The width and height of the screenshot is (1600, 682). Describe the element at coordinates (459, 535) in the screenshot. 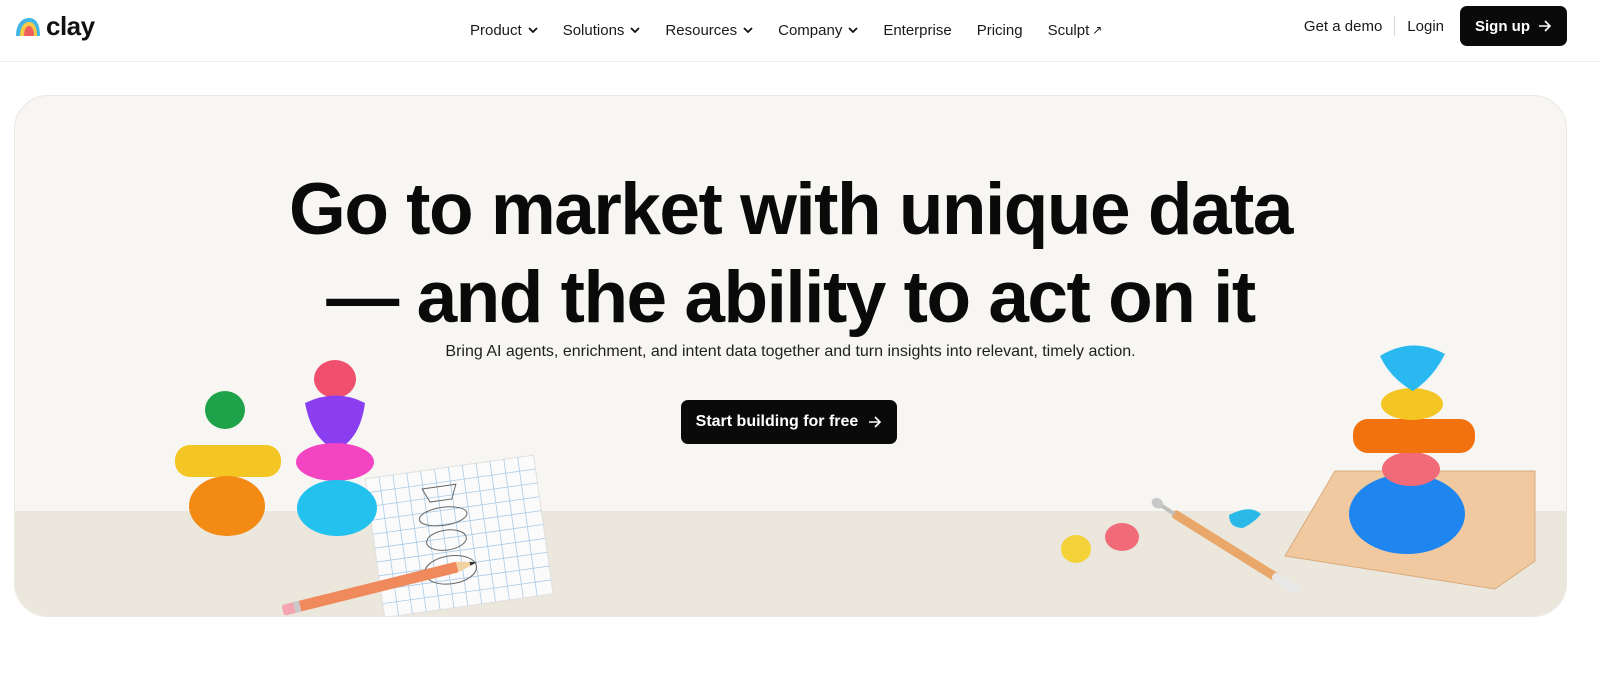

I see `grid-paper` at that location.